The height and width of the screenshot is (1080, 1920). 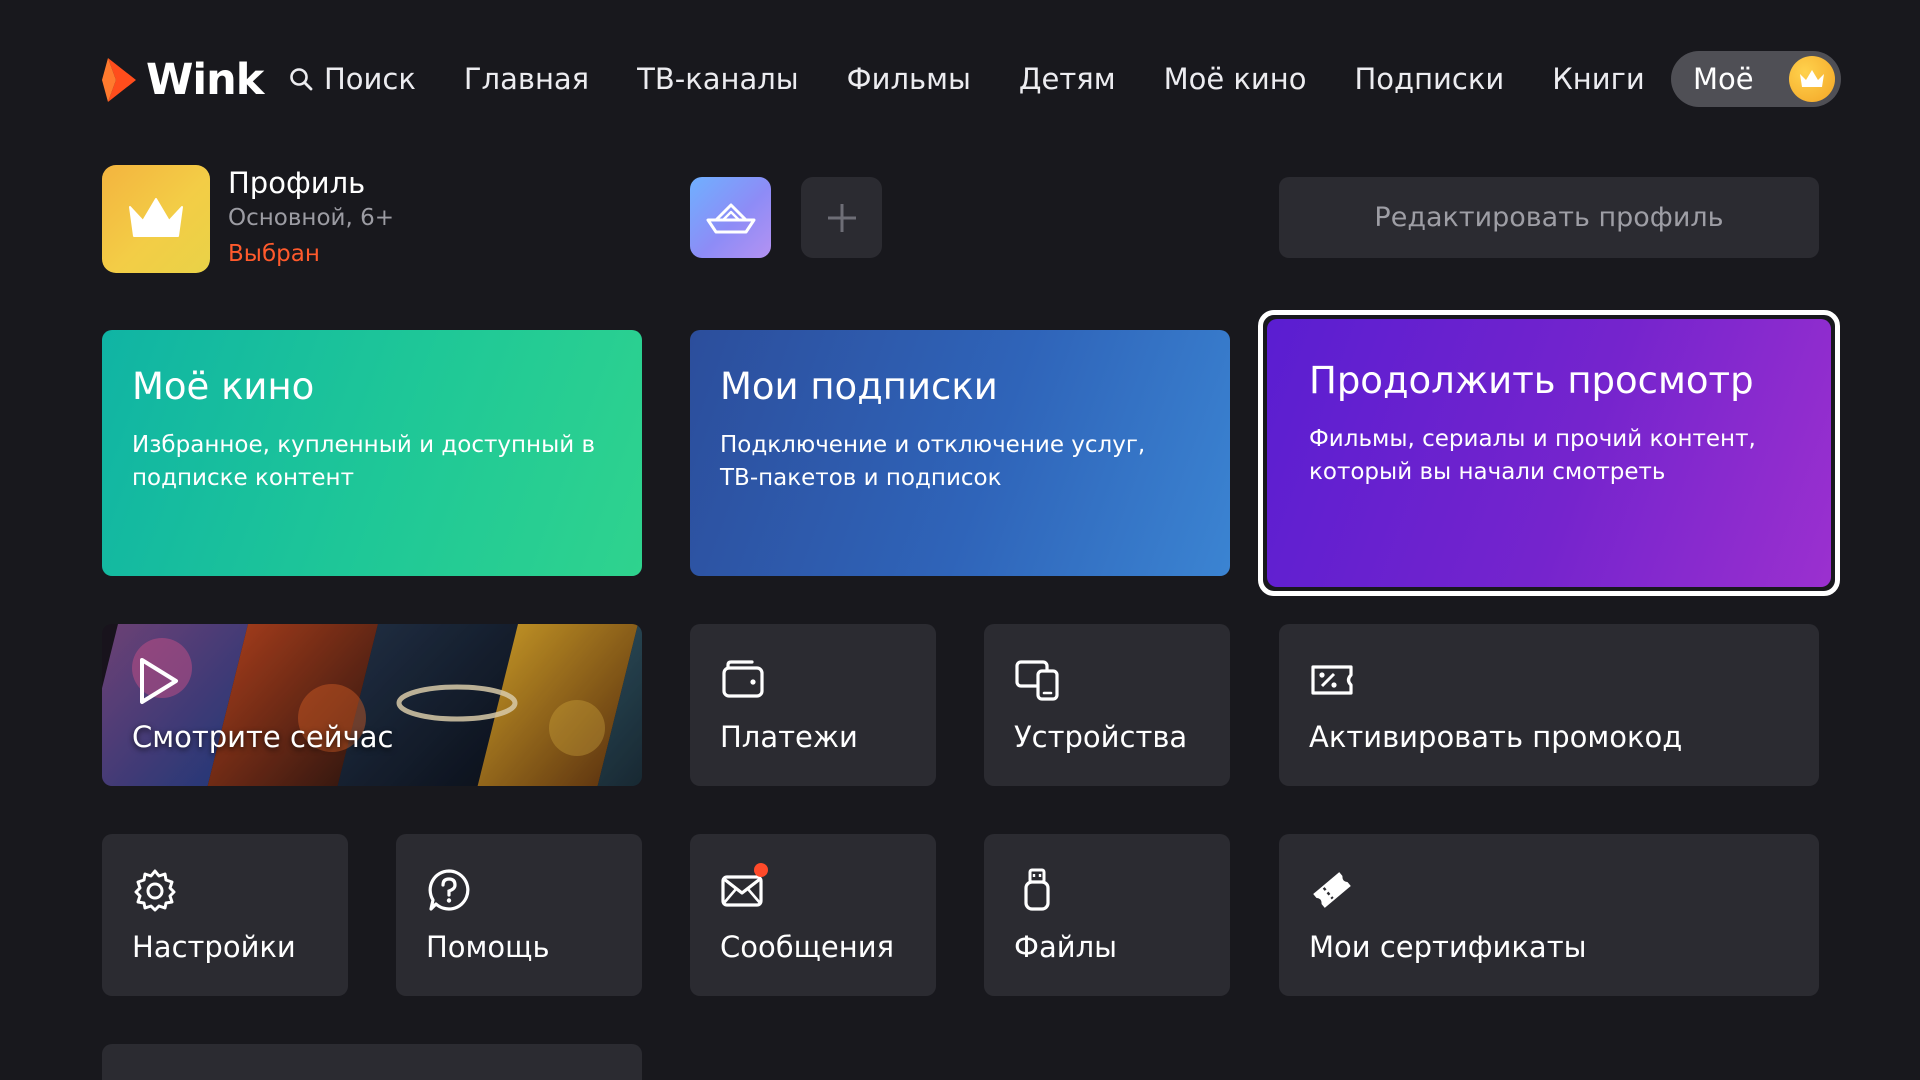 What do you see at coordinates (789, 737) in the screenshot?
I see `tile-label: Платежи` at bounding box center [789, 737].